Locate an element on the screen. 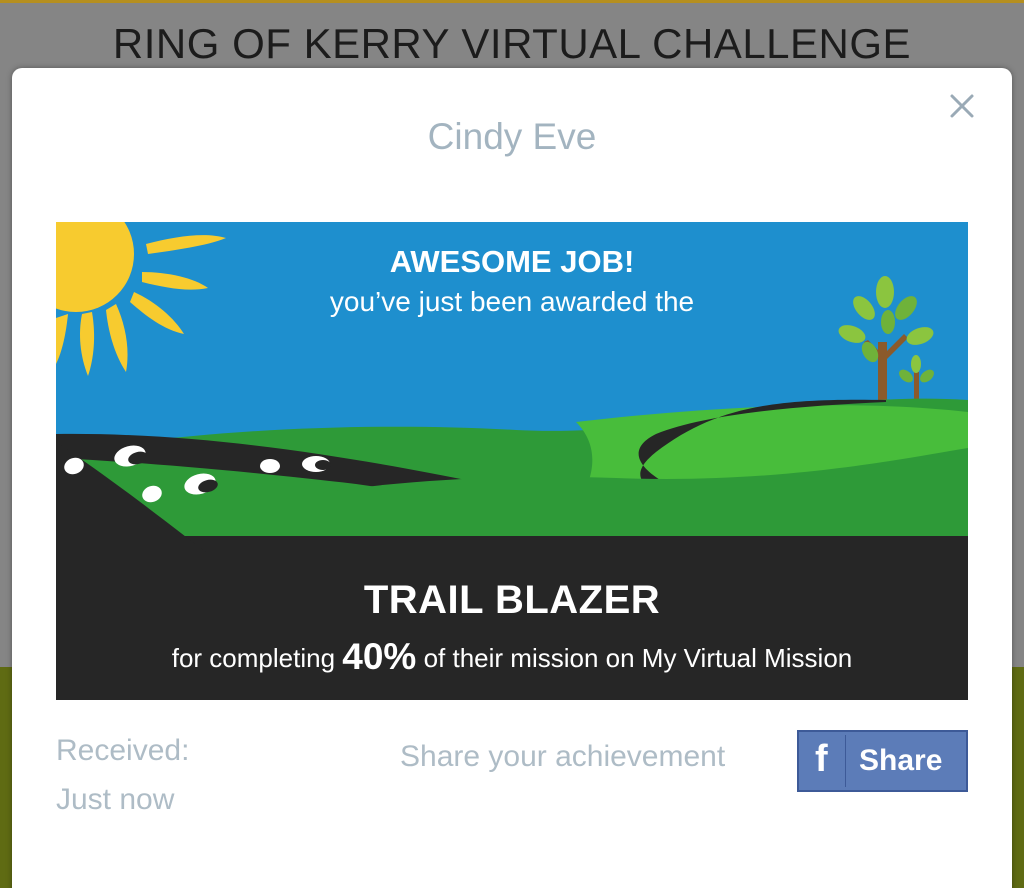 The image size is (1024, 888). description-before: for completing is located at coordinates (253, 658).